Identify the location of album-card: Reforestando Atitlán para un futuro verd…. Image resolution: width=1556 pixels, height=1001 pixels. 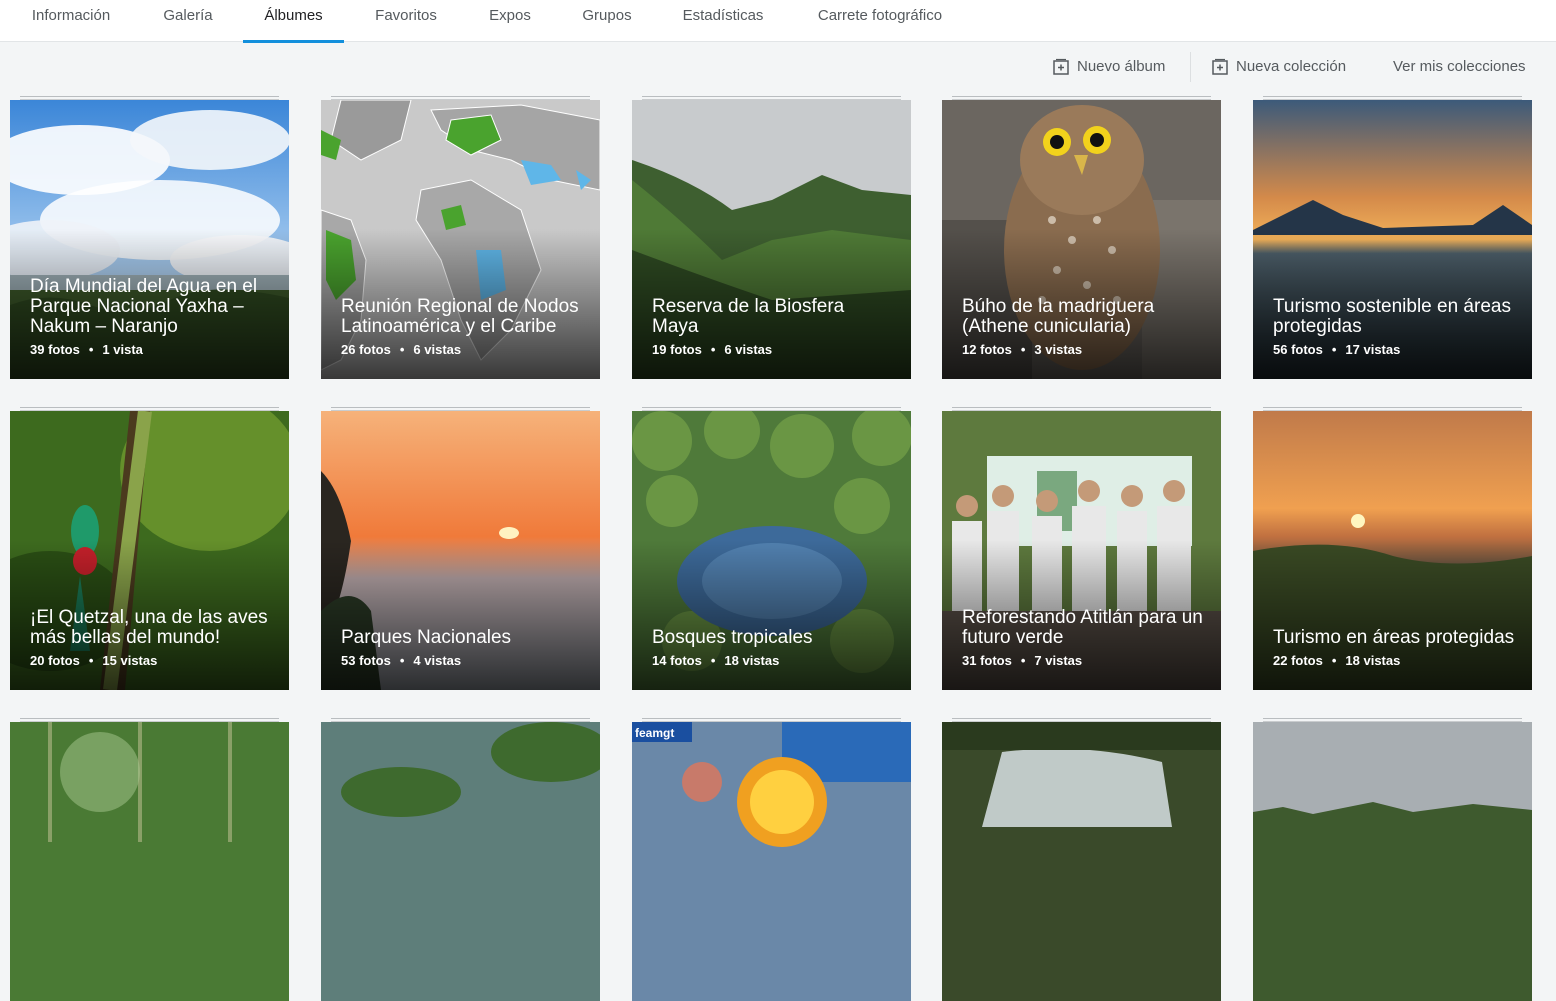
(1081, 548).